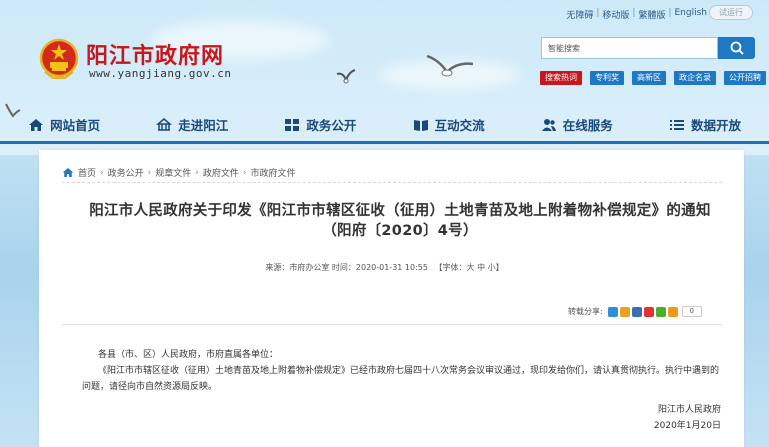 The width and height of the screenshot is (769, 447). Describe the element at coordinates (173, 172) in the screenshot. I see `breadcrumb-regulations: 规章文件` at that location.